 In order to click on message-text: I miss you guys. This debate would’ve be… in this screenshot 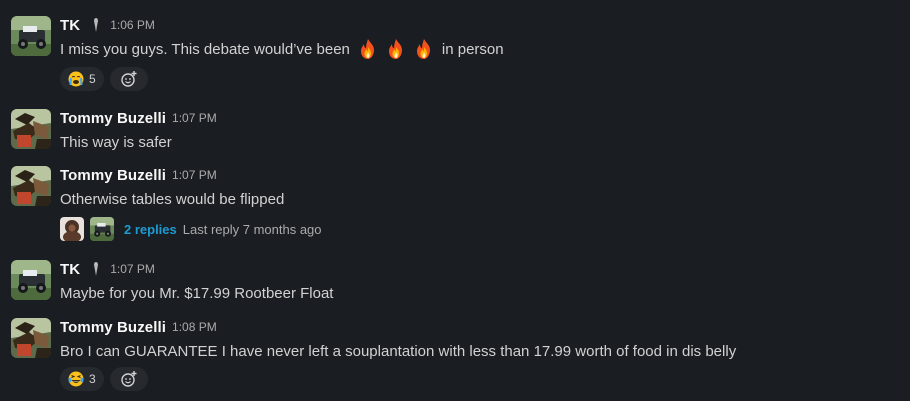, I will do `click(282, 49)`.